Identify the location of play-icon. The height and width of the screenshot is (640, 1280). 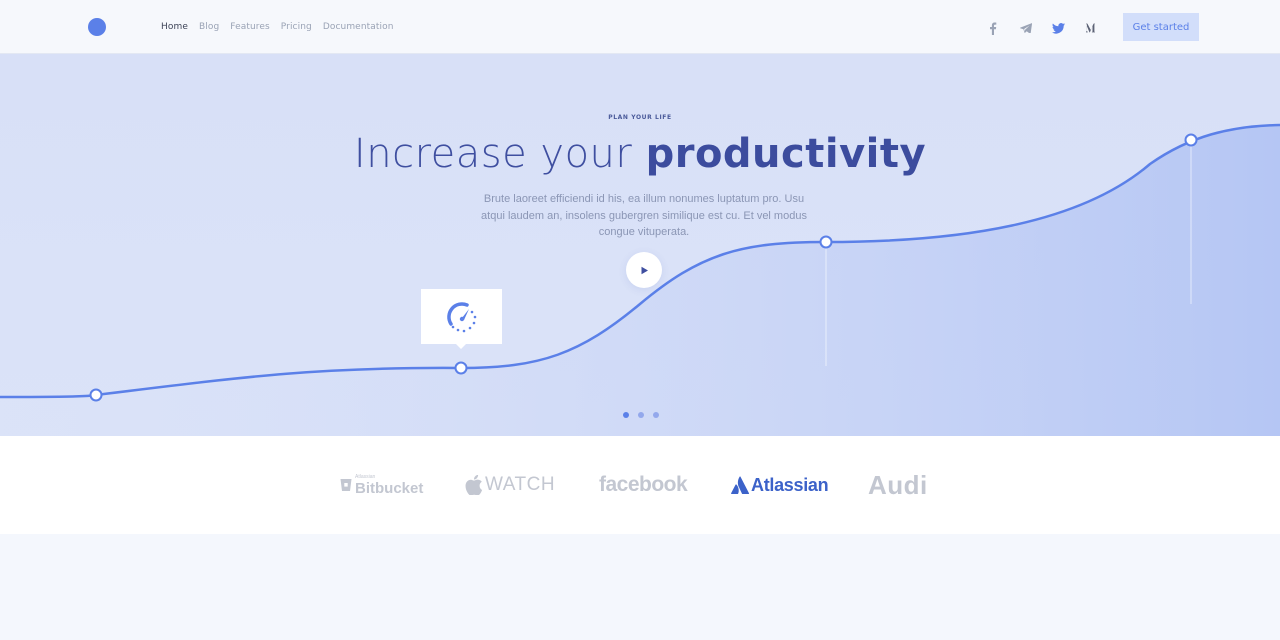
(644, 270).